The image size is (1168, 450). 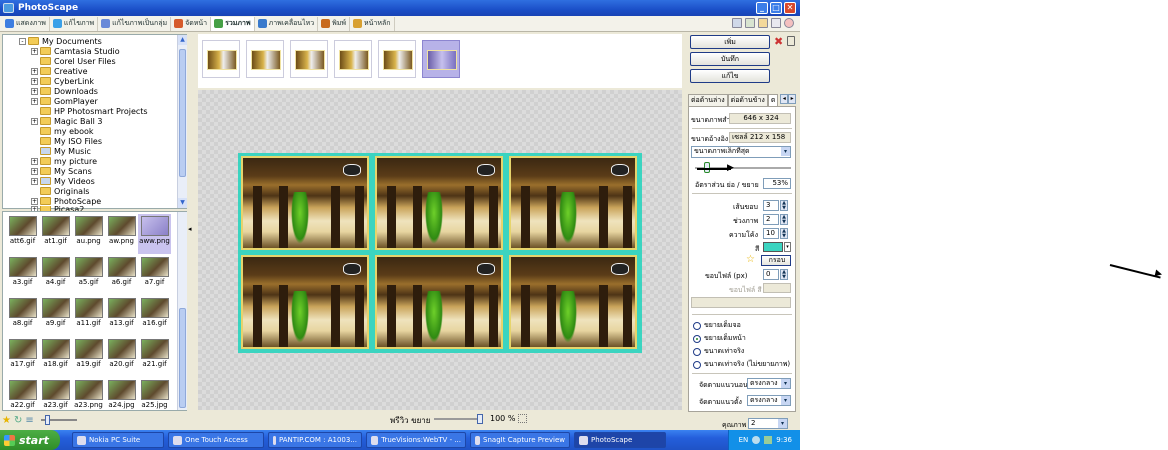 What do you see at coordinates (22, 316) in the screenshot?
I see `file-thumbnail: a8.gif` at bounding box center [22, 316].